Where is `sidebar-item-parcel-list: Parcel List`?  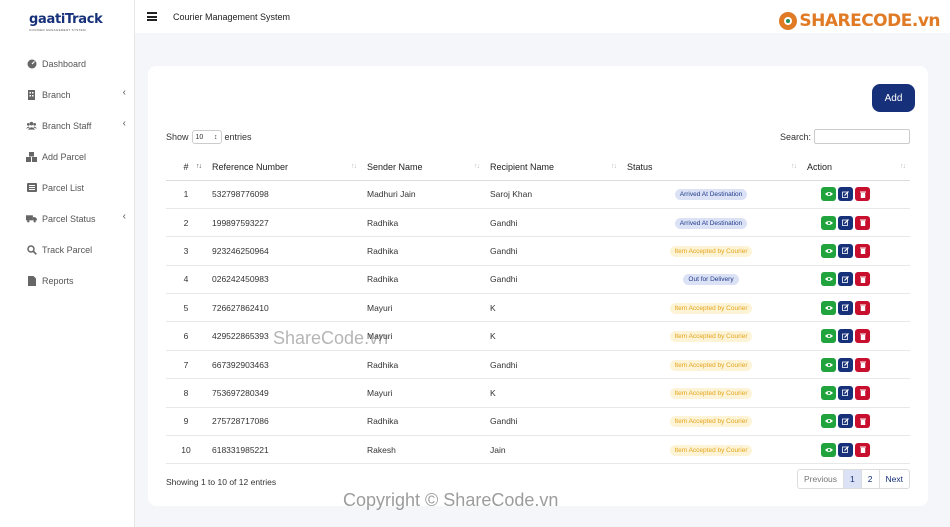
sidebar-item-parcel-list: Parcel List is located at coordinates (67, 187).